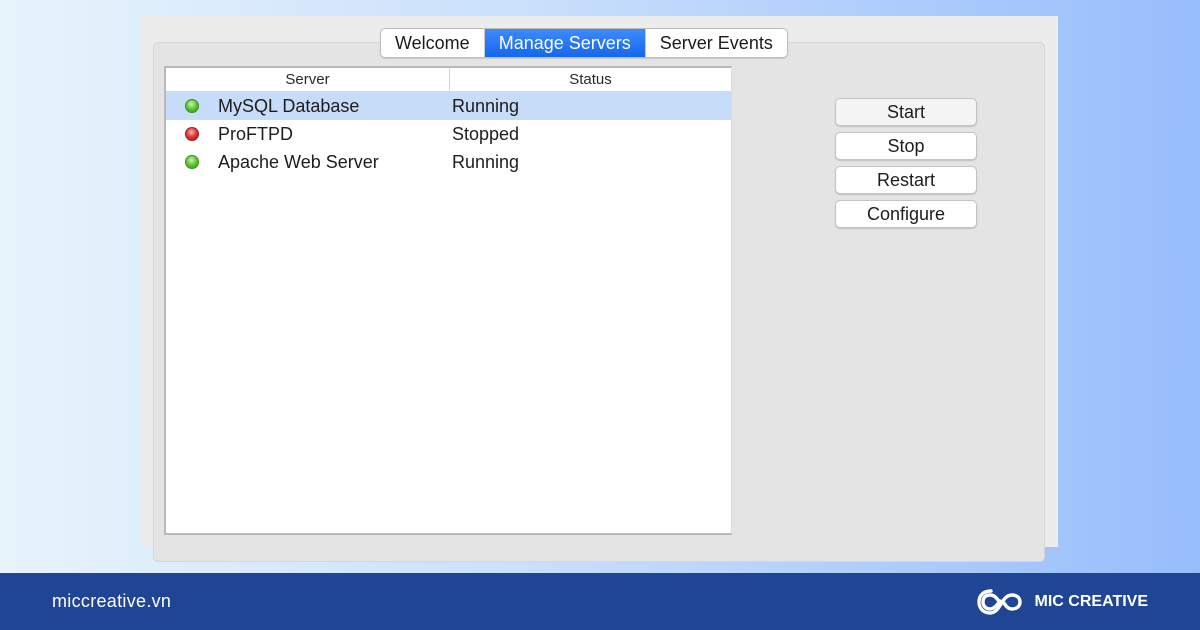 The image size is (1200, 630). I want to click on footer-site-link: miccreative.vn, so click(111, 601).